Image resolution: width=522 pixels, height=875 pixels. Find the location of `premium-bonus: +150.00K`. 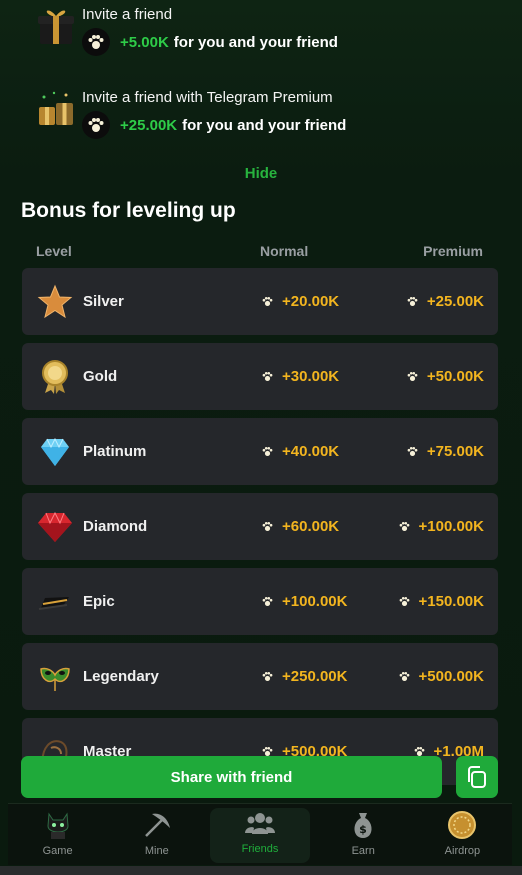

premium-bonus: +150.00K is located at coordinates (441, 601).